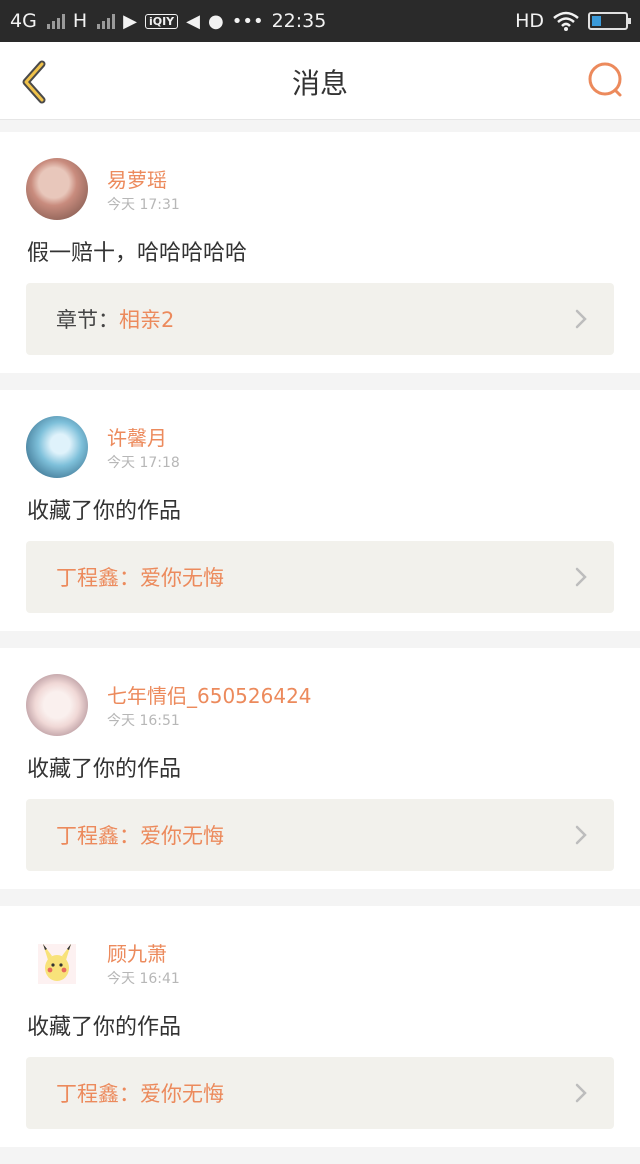 The height and width of the screenshot is (1164, 640). Describe the element at coordinates (215, 21) in the screenshot. I see `palette-icon: ●` at that location.